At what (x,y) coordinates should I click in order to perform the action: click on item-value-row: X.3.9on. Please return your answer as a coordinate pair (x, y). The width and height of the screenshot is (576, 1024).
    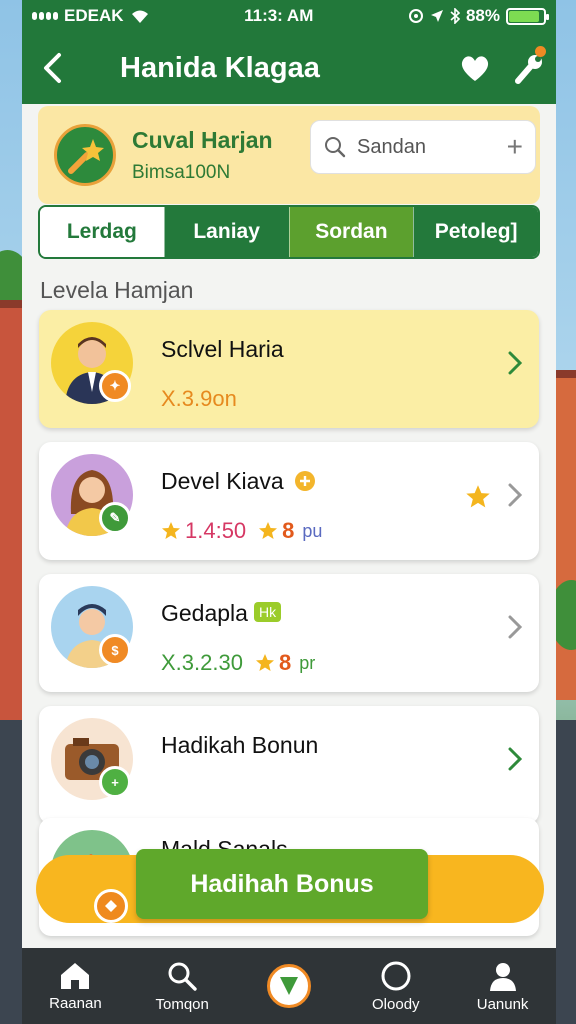
    Looking at the image, I should click on (199, 399).